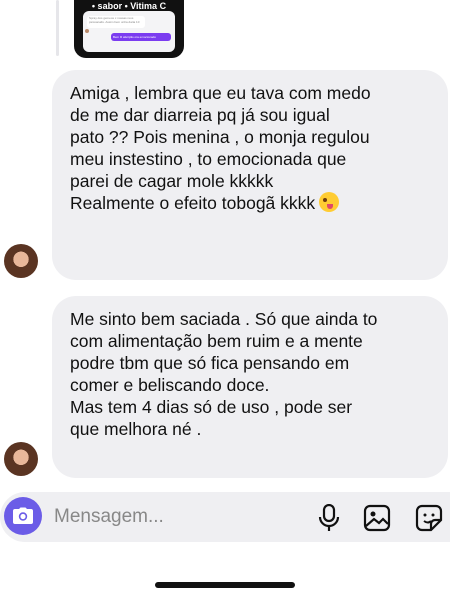  What do you see at coordinates (136, 429) in the screenshot?
I see `message-line: que melhora né .` at bounding box center [136, 429].